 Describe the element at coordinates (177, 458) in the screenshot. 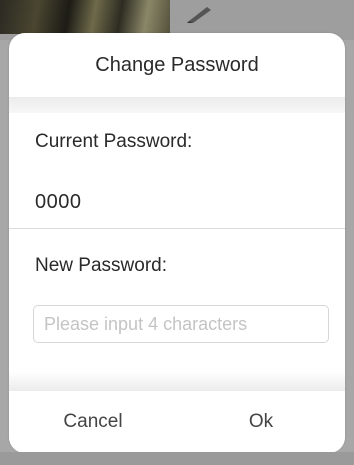

I see `background-bottom-edge` at that location.